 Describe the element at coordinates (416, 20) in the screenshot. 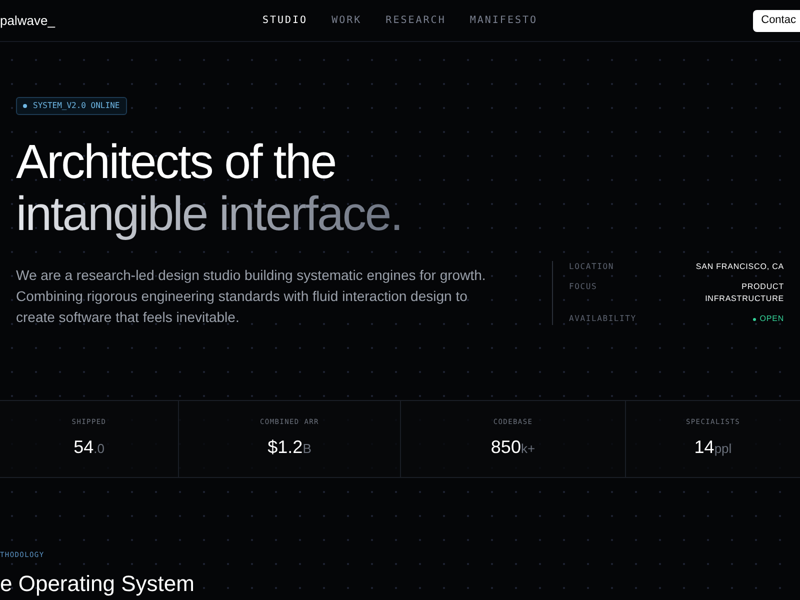

I see `nav-link: RESEARCH` at that location.